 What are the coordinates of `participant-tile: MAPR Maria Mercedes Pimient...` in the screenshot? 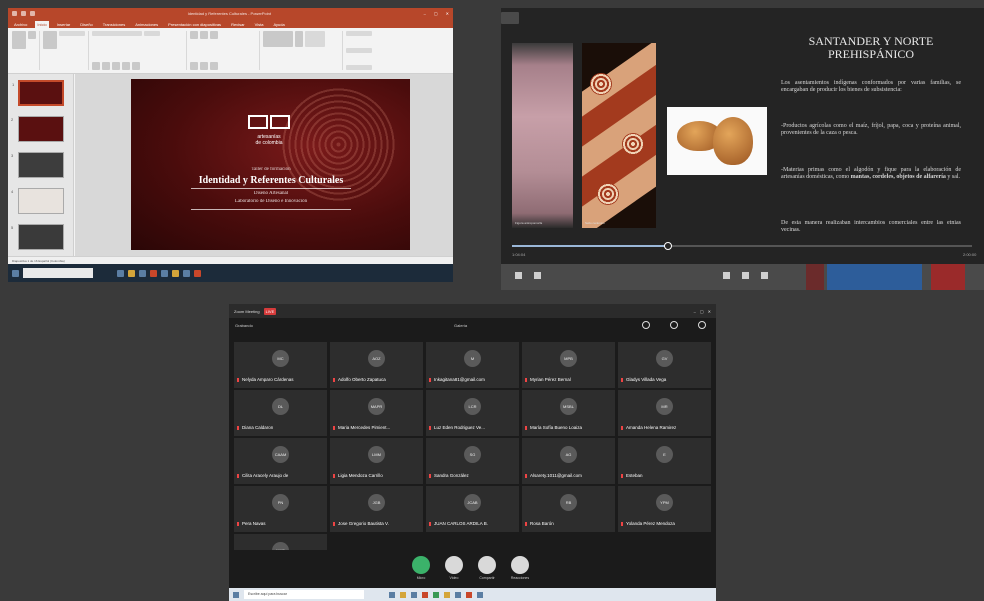 It's located at (376, 413).